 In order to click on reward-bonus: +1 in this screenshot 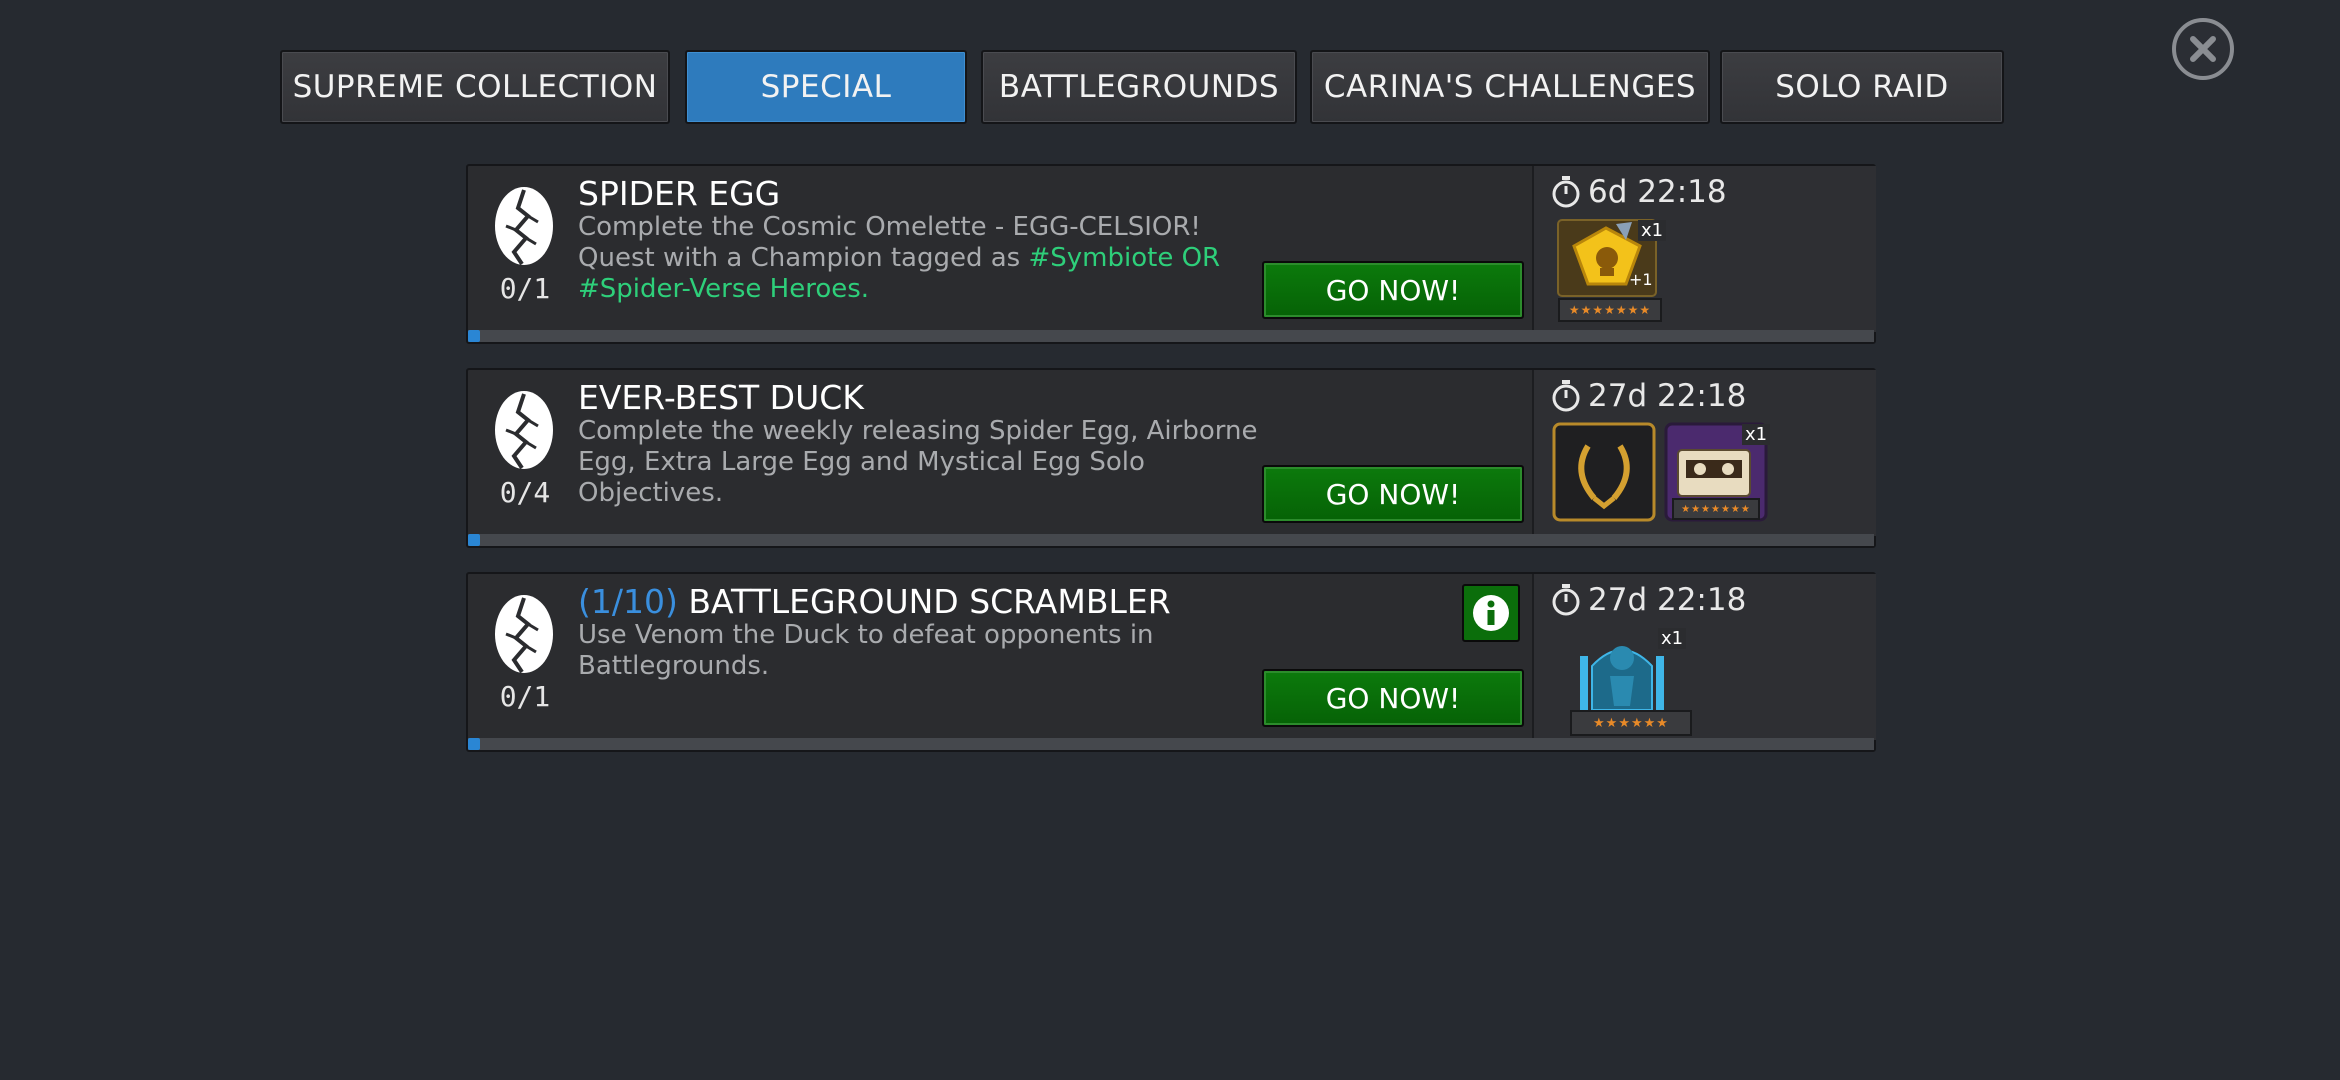, I will do `click(1641, 279)`.